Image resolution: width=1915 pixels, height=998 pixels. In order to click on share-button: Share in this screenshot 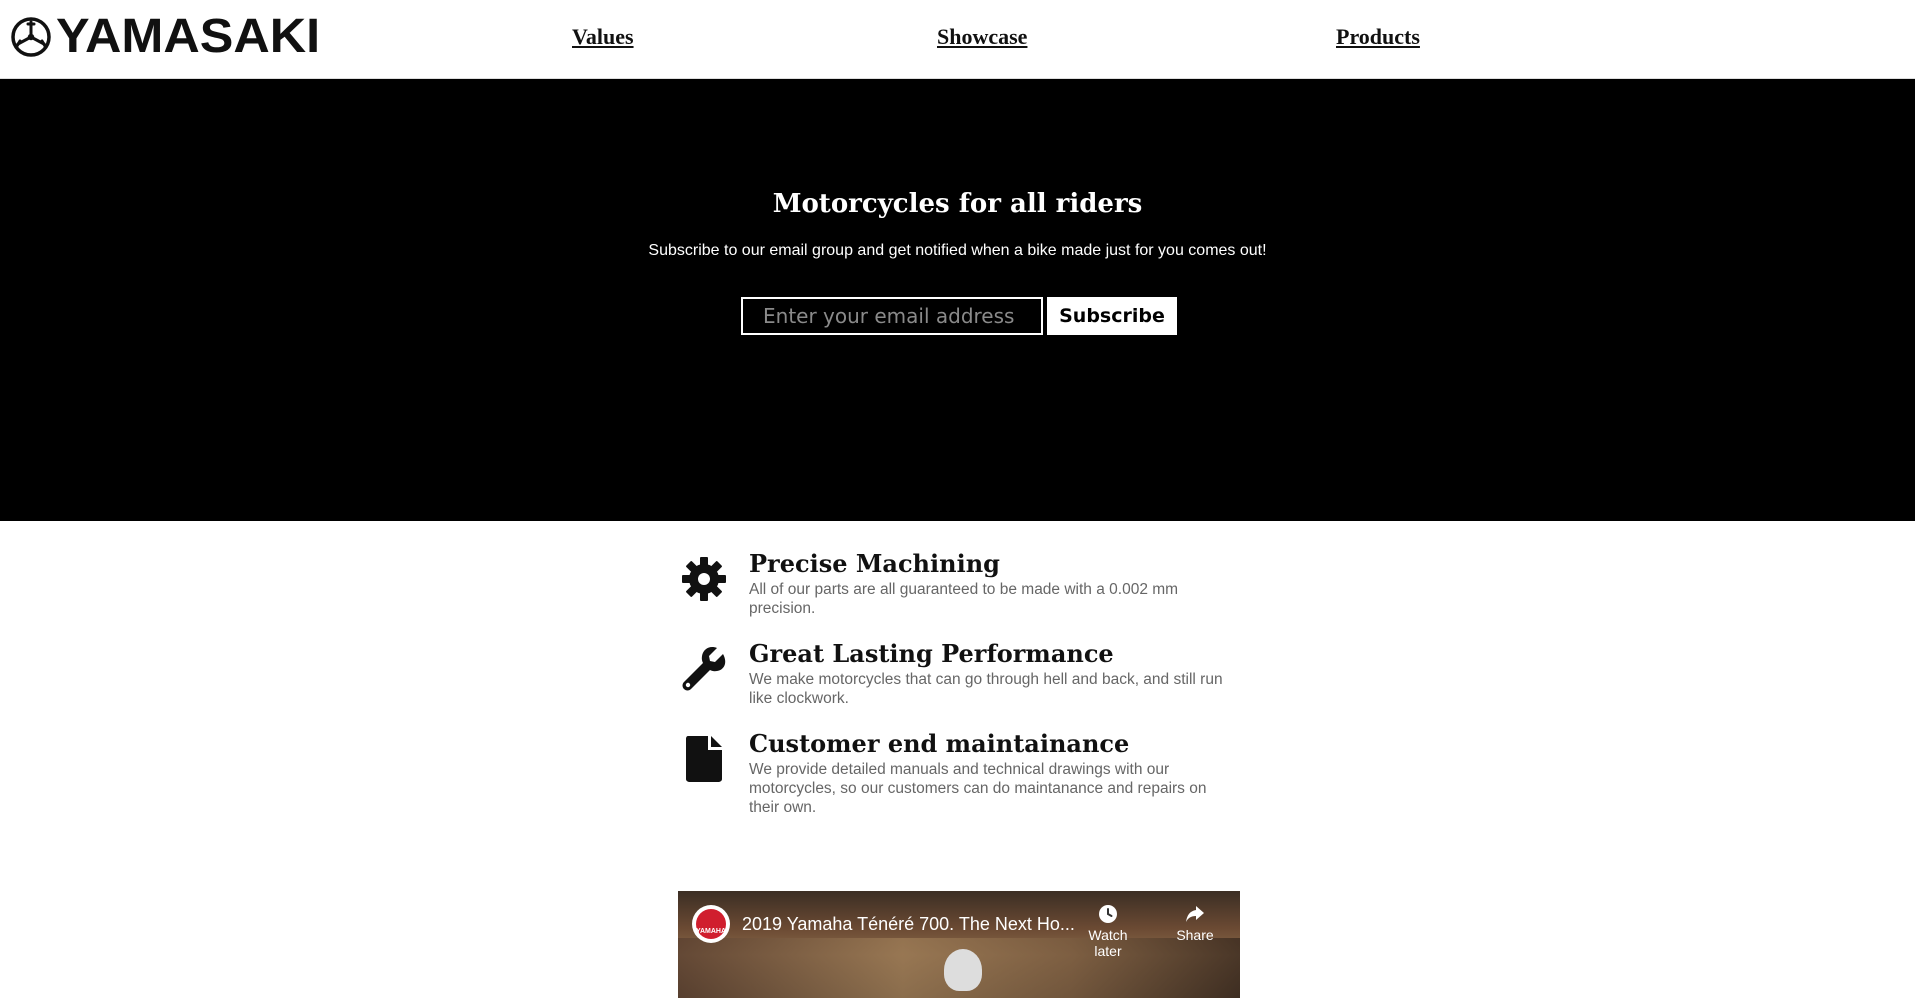, I will do `click(1195, 923)`.